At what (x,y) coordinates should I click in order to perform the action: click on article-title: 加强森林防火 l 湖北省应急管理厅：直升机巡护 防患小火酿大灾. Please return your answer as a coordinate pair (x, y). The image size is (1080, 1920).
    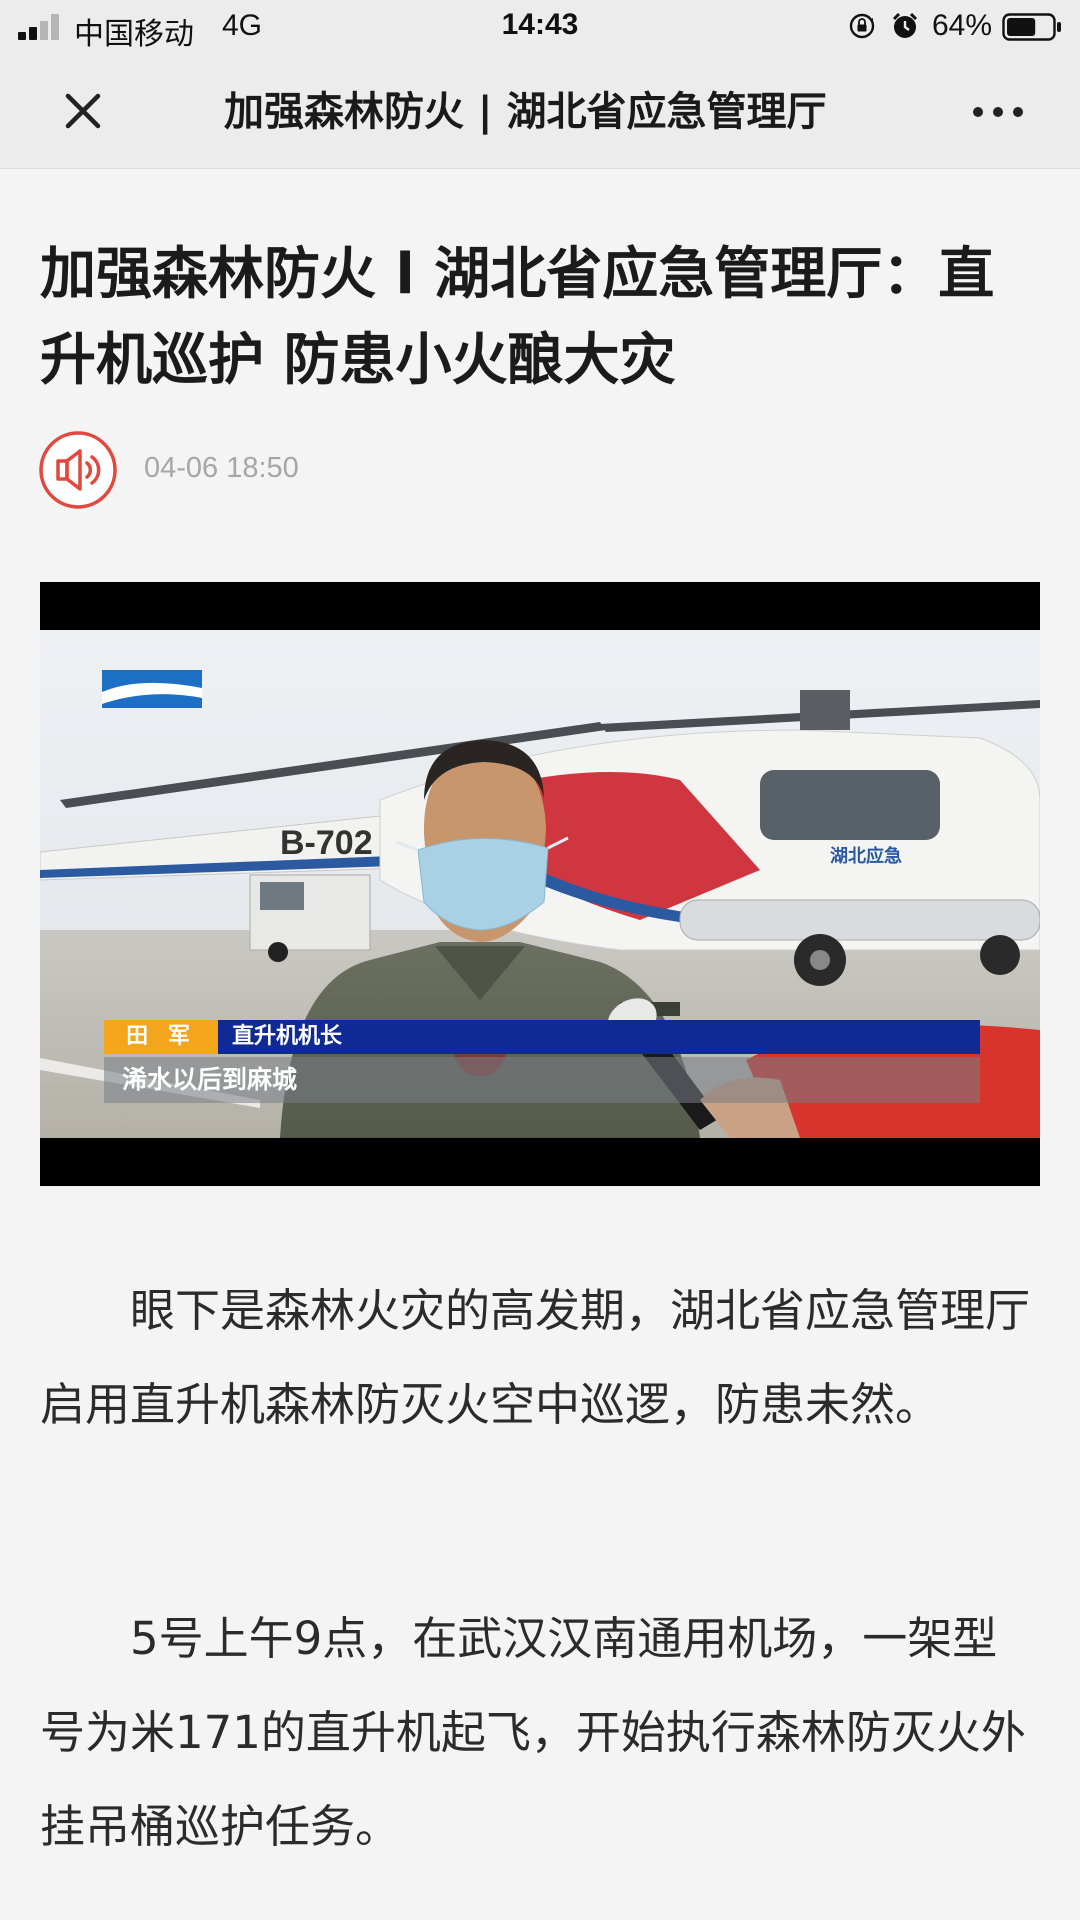
    Looking at the image, I should click on (517, 317).